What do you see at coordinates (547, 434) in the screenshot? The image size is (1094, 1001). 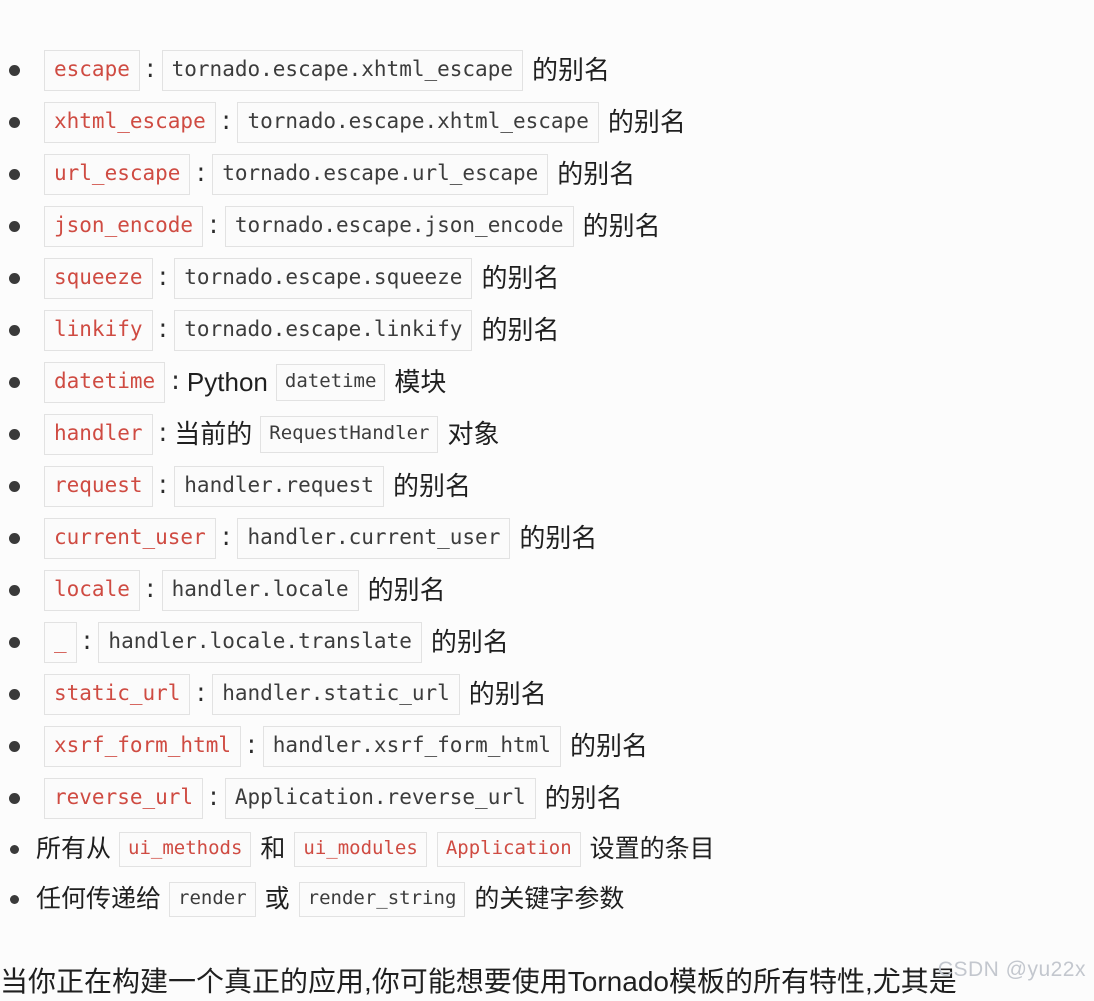 I see `list-item: handler : 当前的 RequestHandler 对象` at bounding box center [547, 434].